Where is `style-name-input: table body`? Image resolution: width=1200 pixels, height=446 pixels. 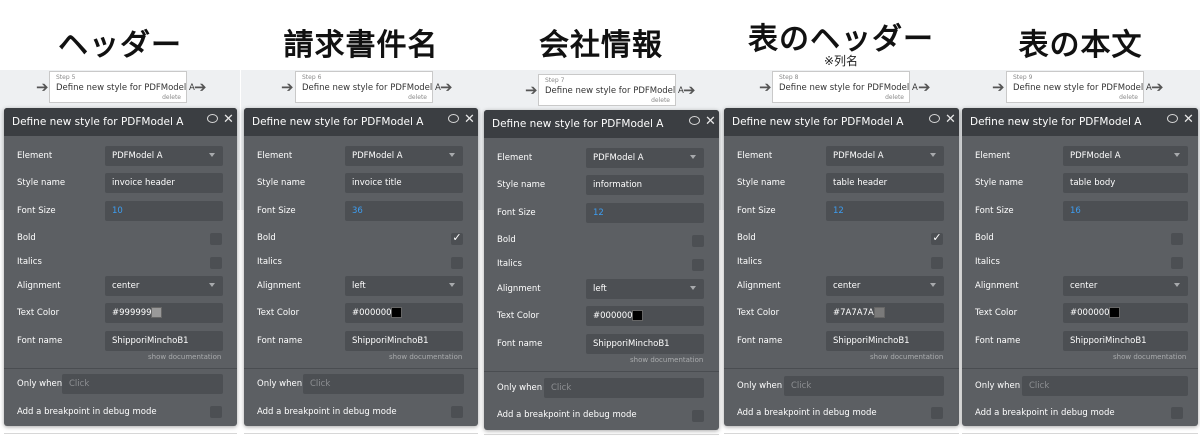 style-name-input: table body is located at coordinates (1125, 183).